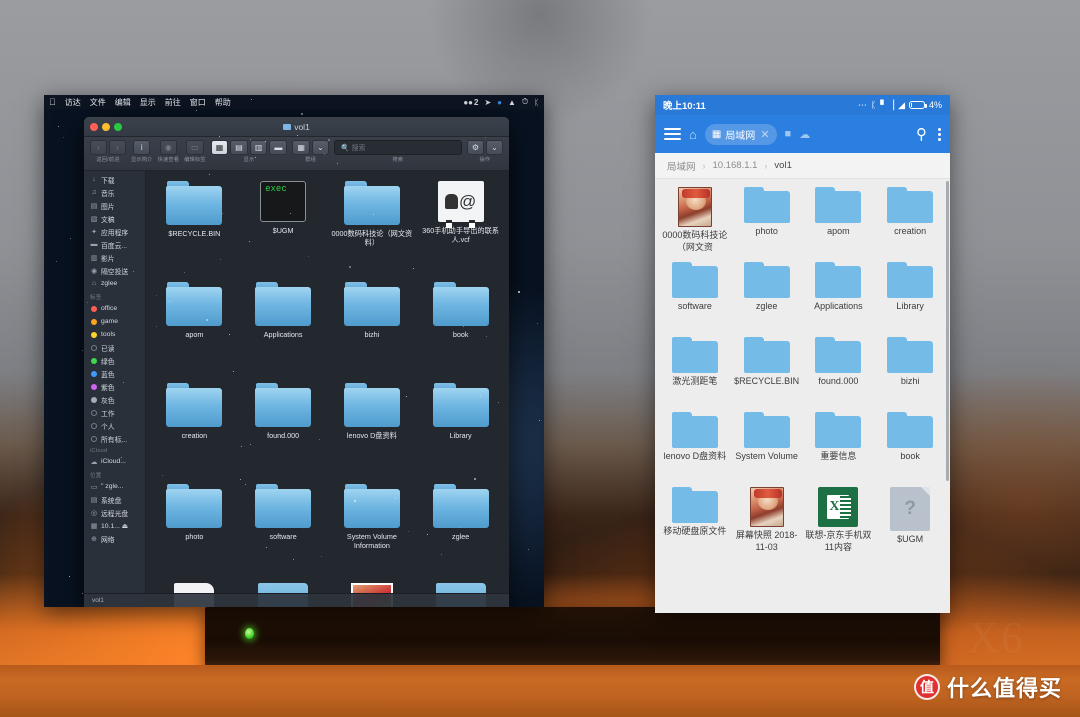 The width and height of the screenshot is (1080, 717). Describe the element at coordinates (114, 386) in the screenshot. I see `sidebar-item-紫色: 紫色` at that location.